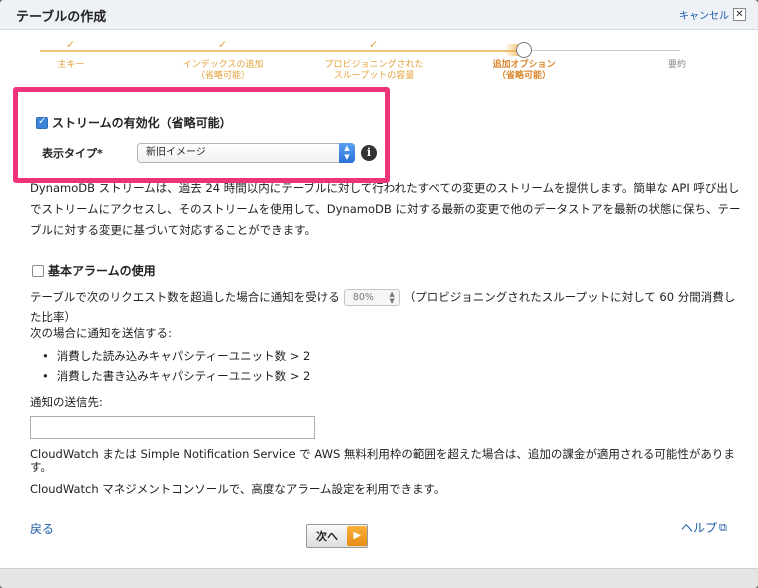 This screenshot has height=588, width=758. What do you see at coordinates (369, 153) in the screenshot?
I see `info-icon: i` at bounding box center [369, 153].